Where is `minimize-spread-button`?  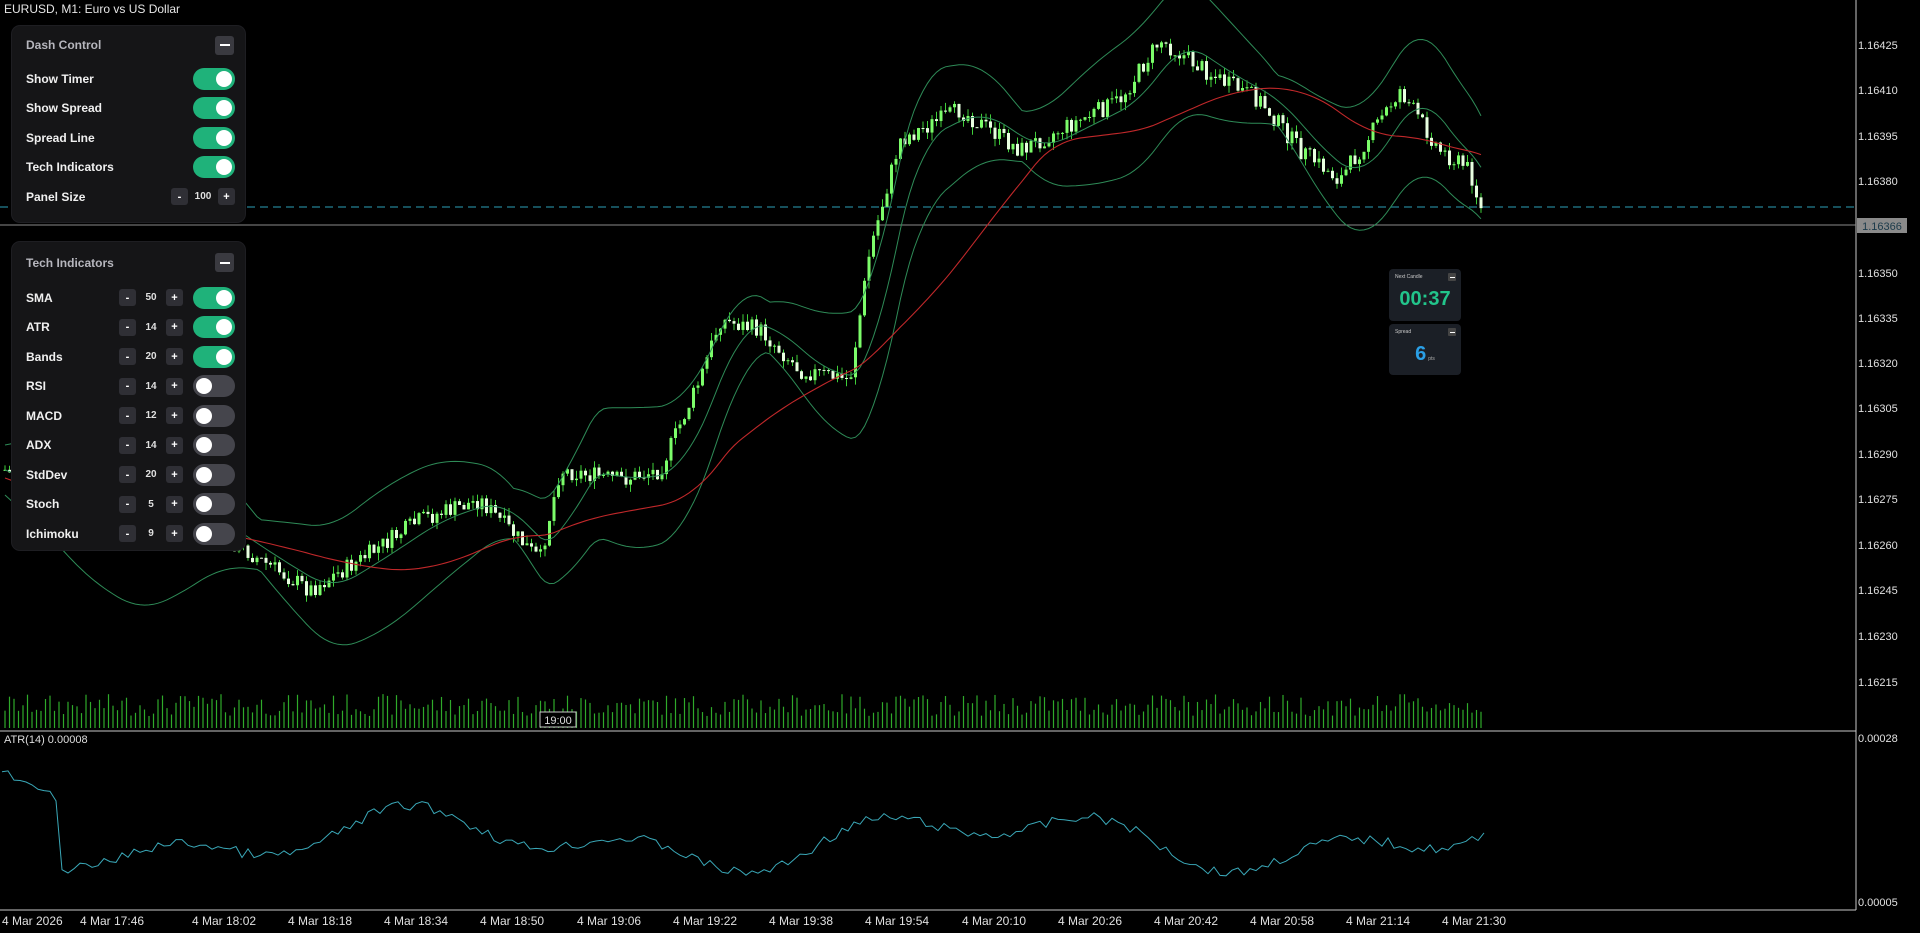 minimize-spread-button is located at coordinates (1452, 332).